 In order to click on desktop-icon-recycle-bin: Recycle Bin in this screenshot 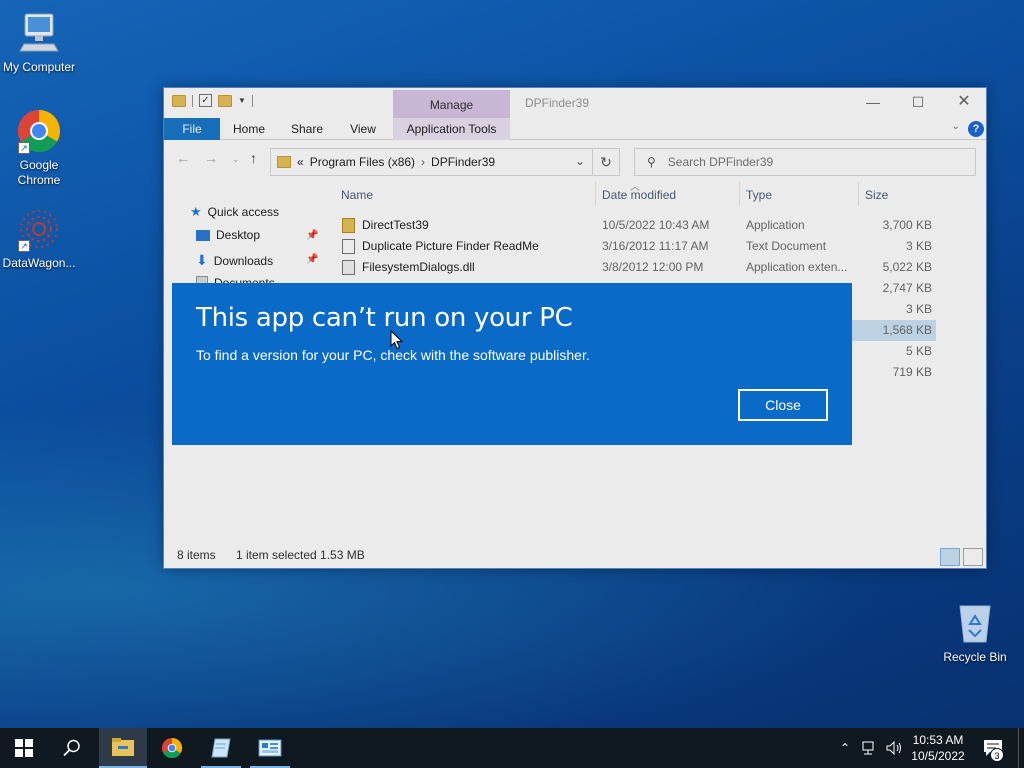, I will do `click(975, 632)`.